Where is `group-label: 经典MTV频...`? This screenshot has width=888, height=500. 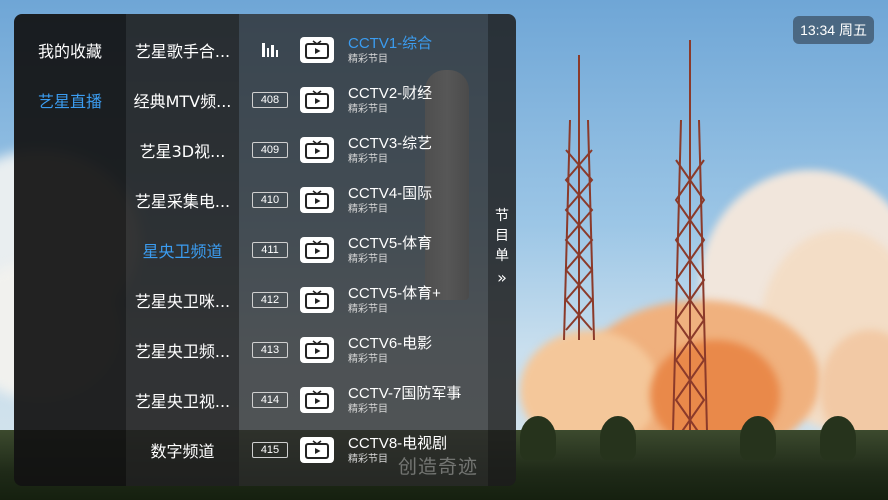
group-label: 经典MTV频... is located at coordinates (182, 101).